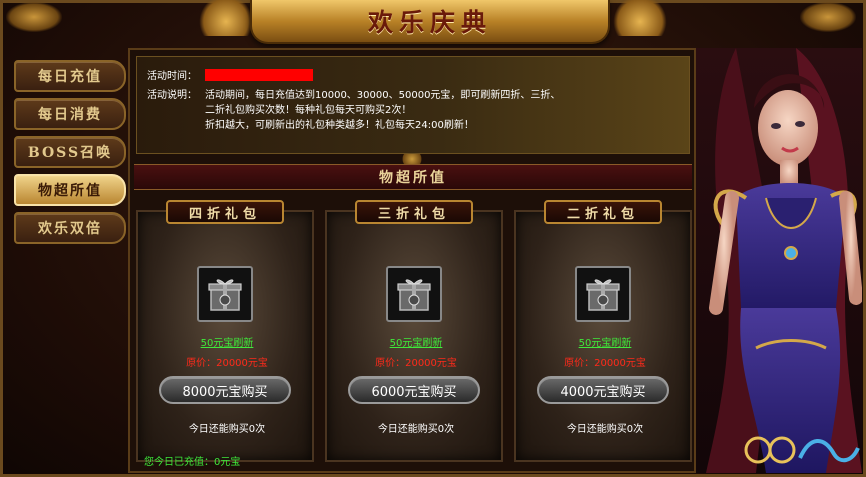  I want to click on section-title: 物超所值, so click(413, 177).